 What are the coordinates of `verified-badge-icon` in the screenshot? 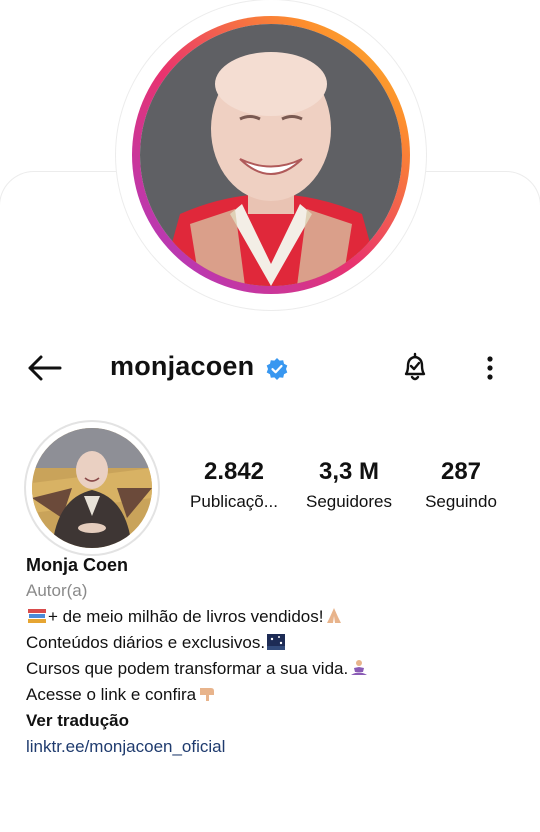 It's located at (277, 369).